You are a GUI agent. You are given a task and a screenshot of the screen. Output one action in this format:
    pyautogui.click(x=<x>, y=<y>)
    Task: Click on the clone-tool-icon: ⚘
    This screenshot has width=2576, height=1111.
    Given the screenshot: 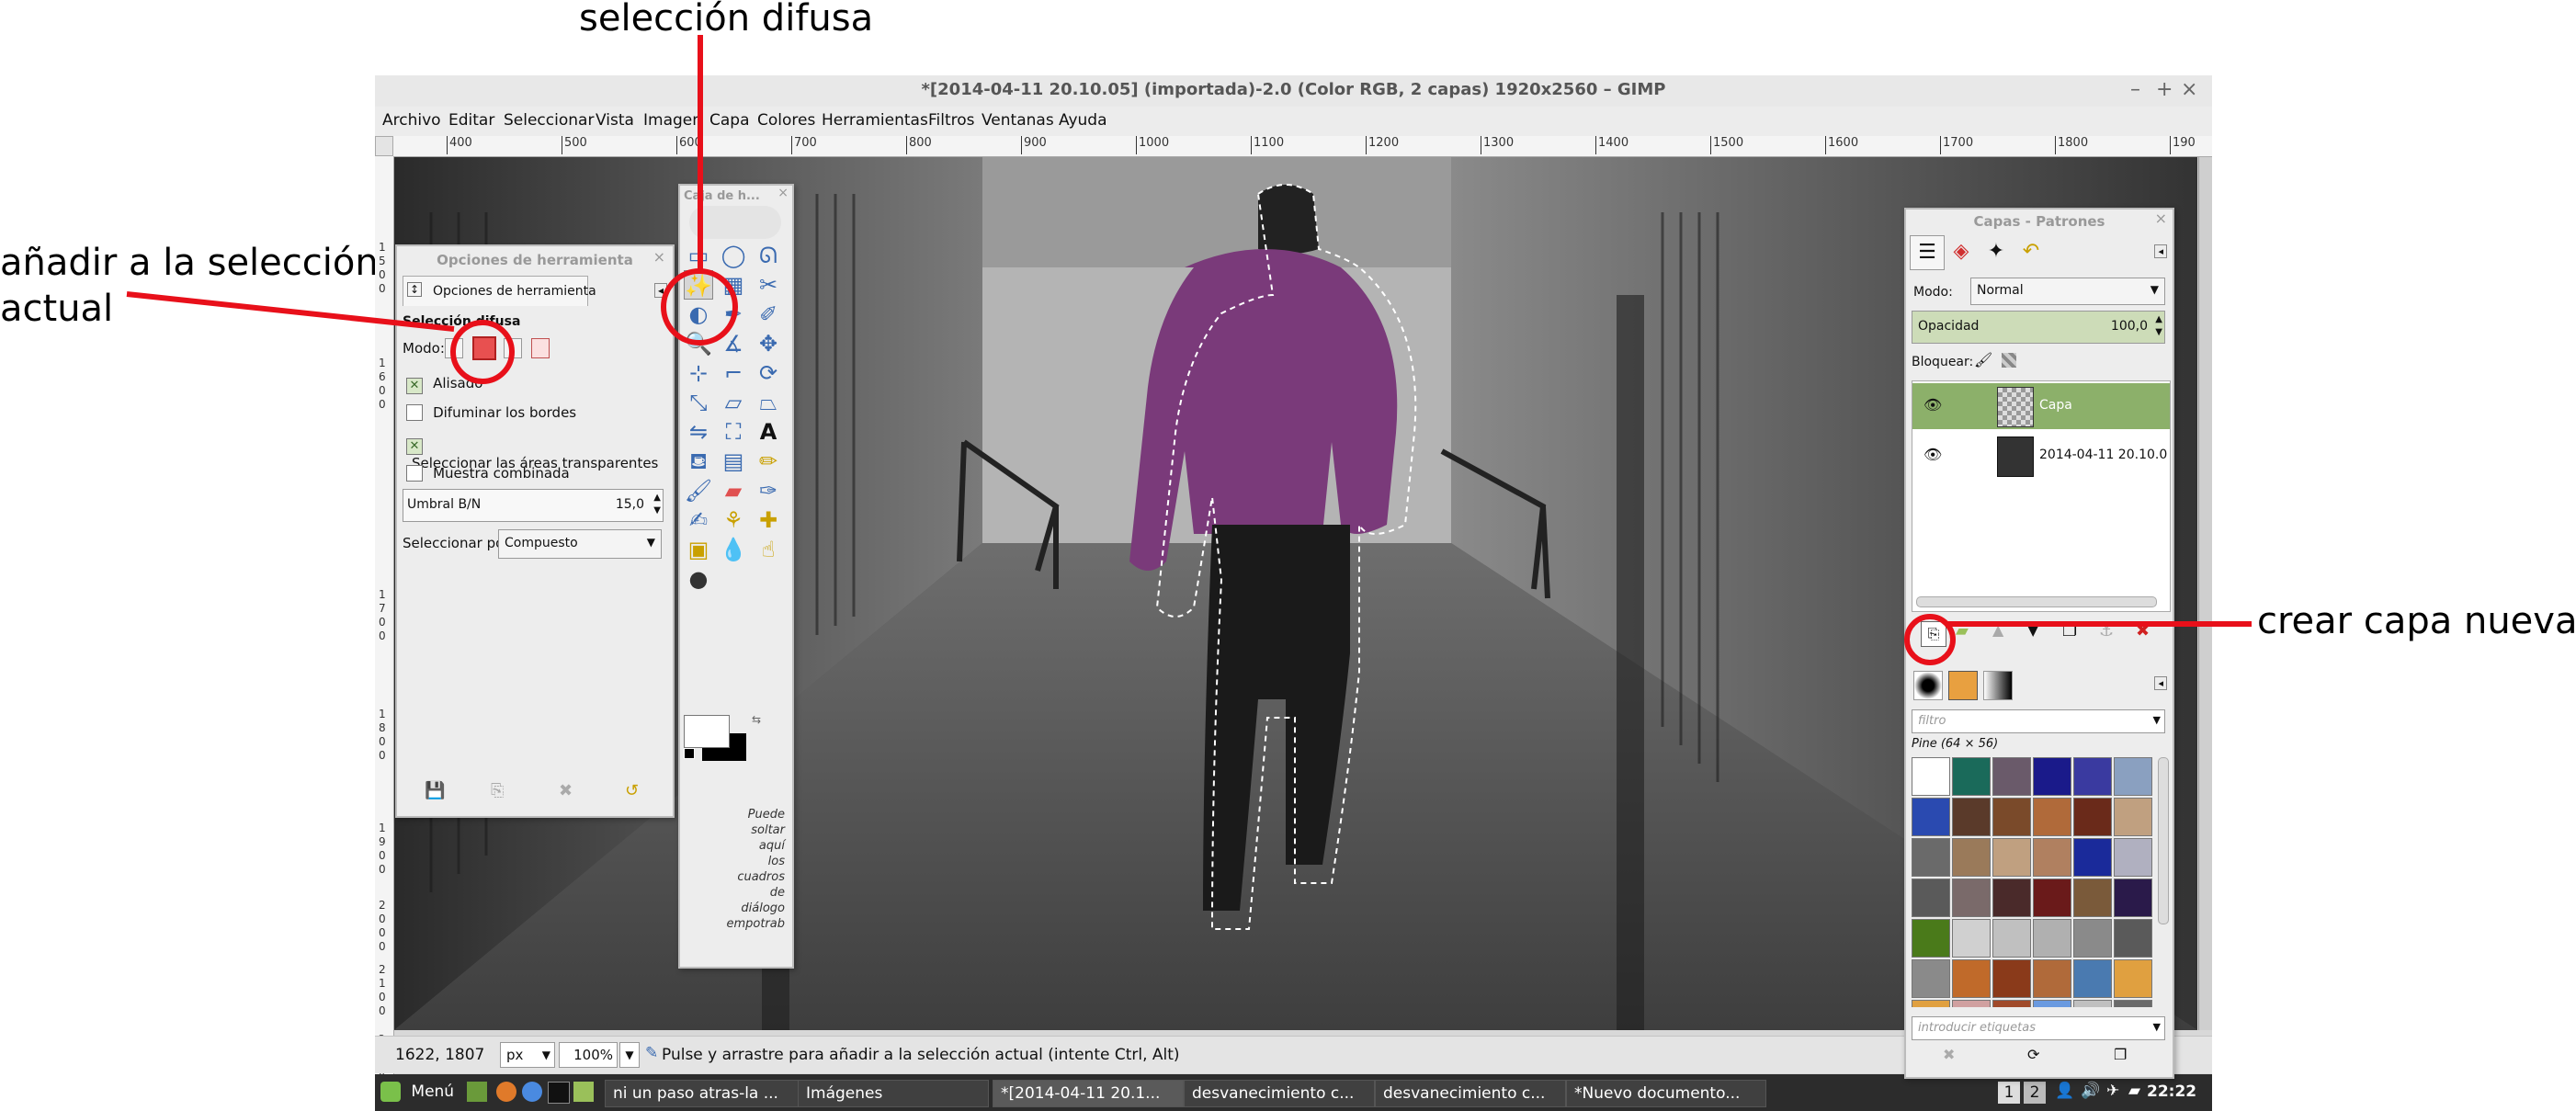 What is the action you would take?
    pyautogui.click(x=733, y=520)
    